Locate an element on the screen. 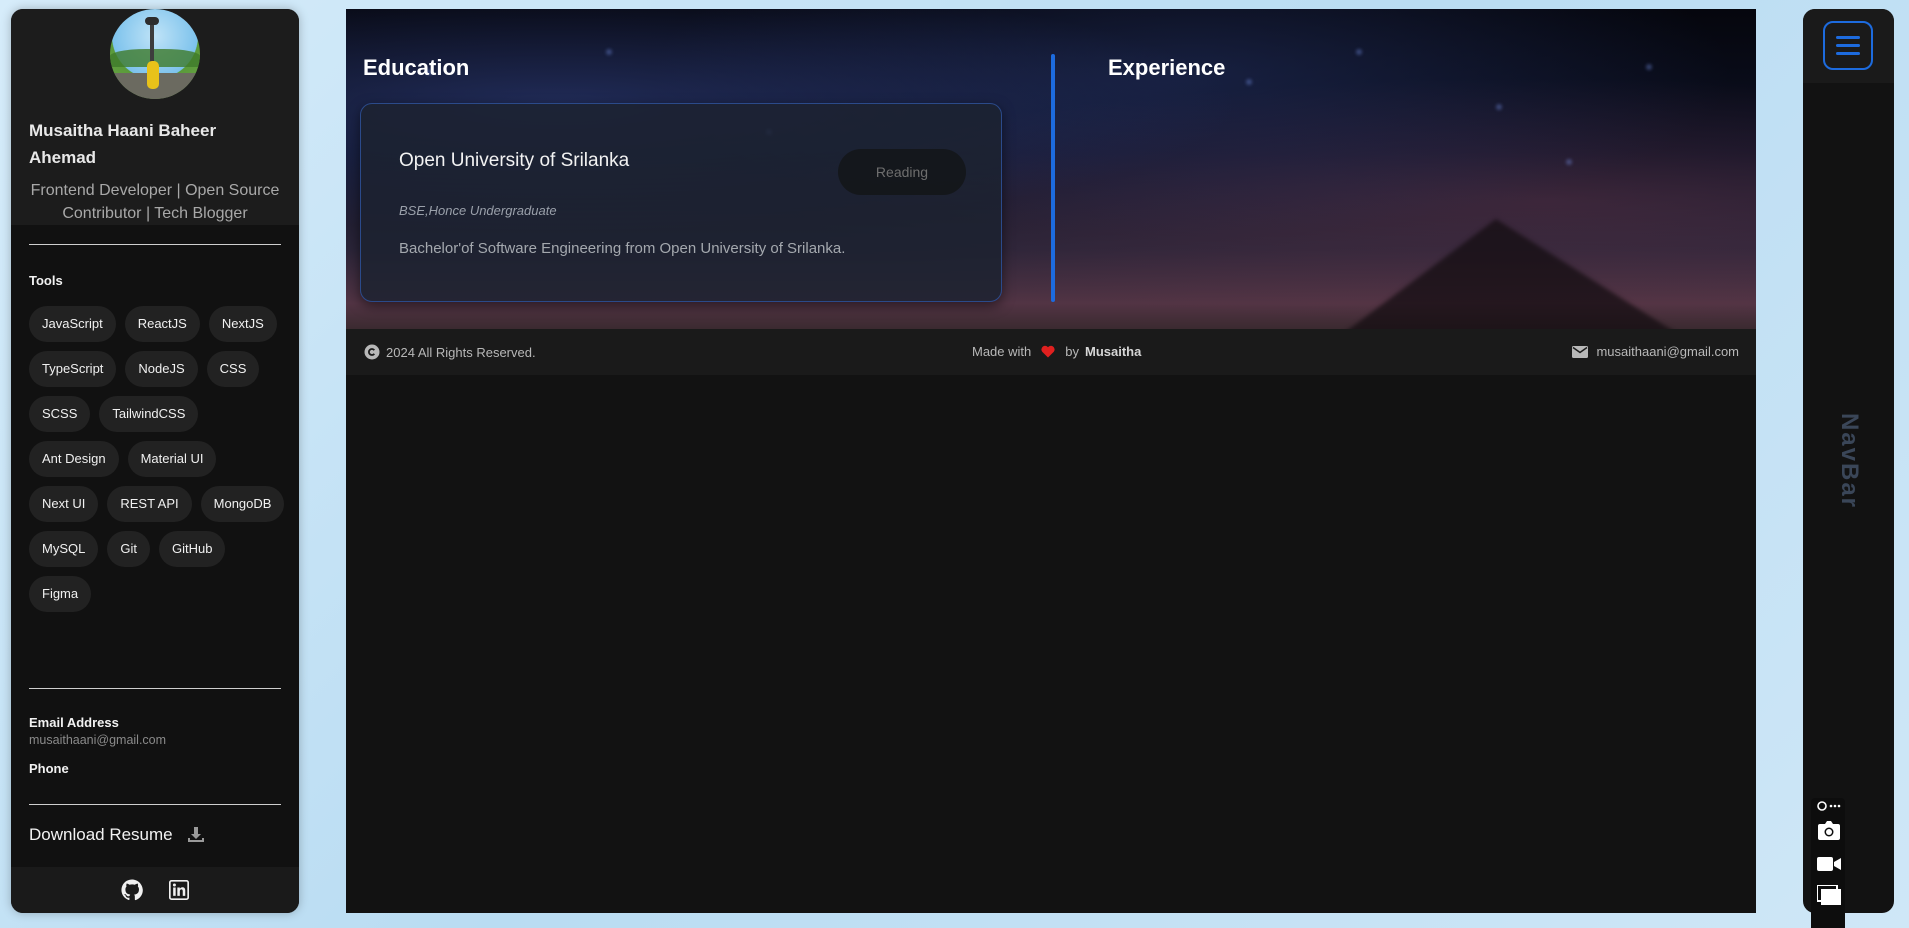 Image resolution: width=1909 pixels, height=928 pixels. tool-chip: MongoDB is located at coordinates (242, 504).